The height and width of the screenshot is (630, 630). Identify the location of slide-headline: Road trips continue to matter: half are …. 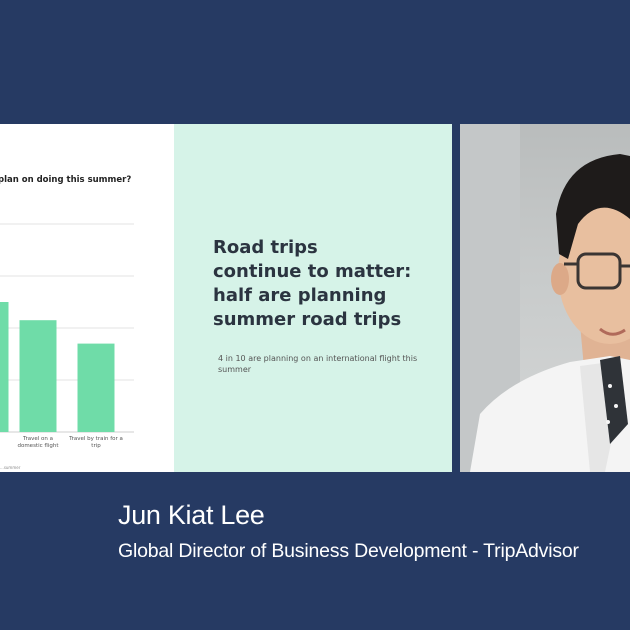
(328, 284).